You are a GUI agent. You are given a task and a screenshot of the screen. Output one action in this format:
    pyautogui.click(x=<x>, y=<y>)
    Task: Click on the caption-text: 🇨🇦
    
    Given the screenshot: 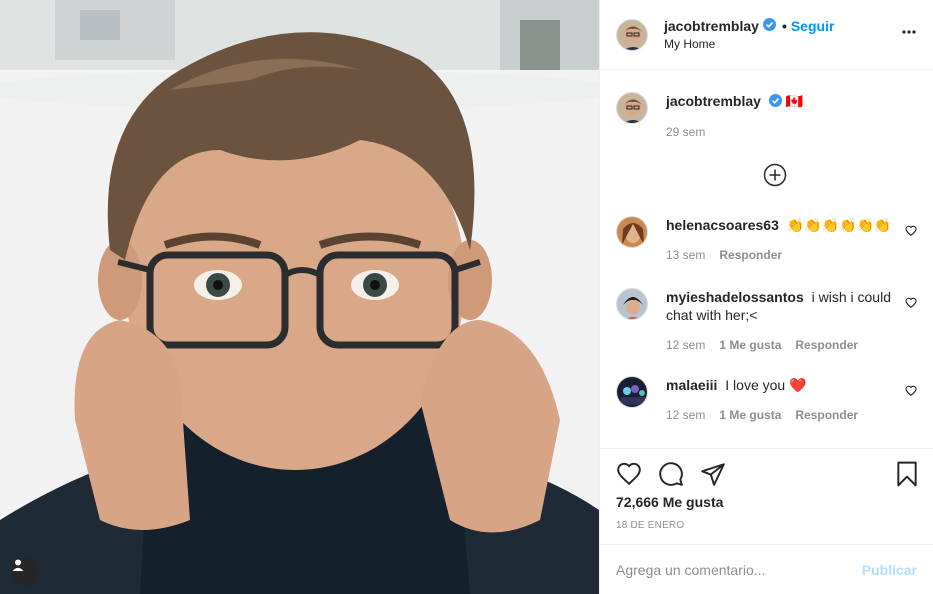 What is the action you would take?
    pyautogui.click(x=794, y=101)
    